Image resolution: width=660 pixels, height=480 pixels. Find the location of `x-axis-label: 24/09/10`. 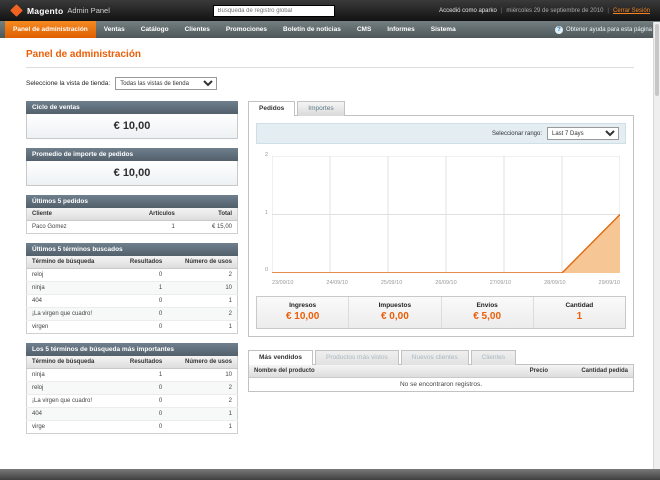

x-axis-label: 24/09/10 is located at coordinates (337, 283).